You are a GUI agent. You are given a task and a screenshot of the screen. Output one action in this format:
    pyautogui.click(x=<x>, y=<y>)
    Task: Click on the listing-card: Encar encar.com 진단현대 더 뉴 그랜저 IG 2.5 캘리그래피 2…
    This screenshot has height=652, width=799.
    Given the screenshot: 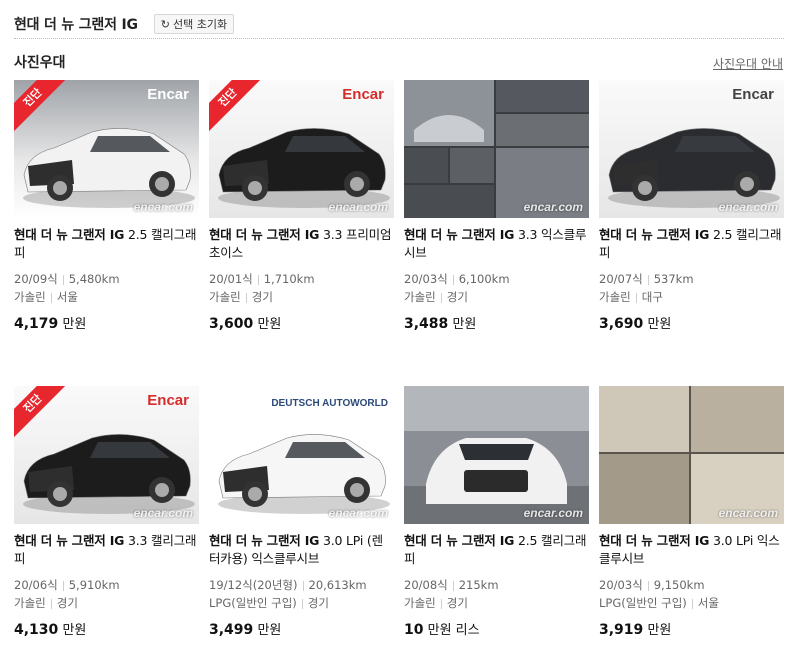 What is the action you would take?
    pyautogui.click(x=106, y=206)
    